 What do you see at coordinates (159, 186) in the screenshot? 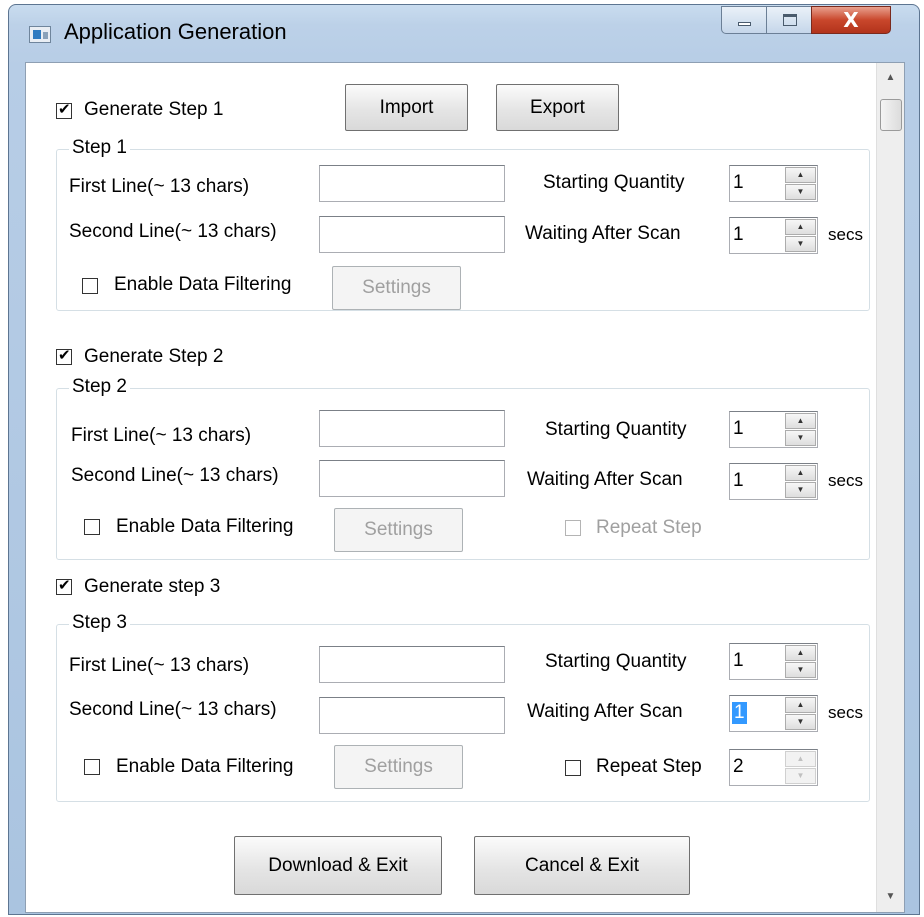
I see `step1-first-line-label: First Line(~ 13 chars)` at bounding box center [159, 186].